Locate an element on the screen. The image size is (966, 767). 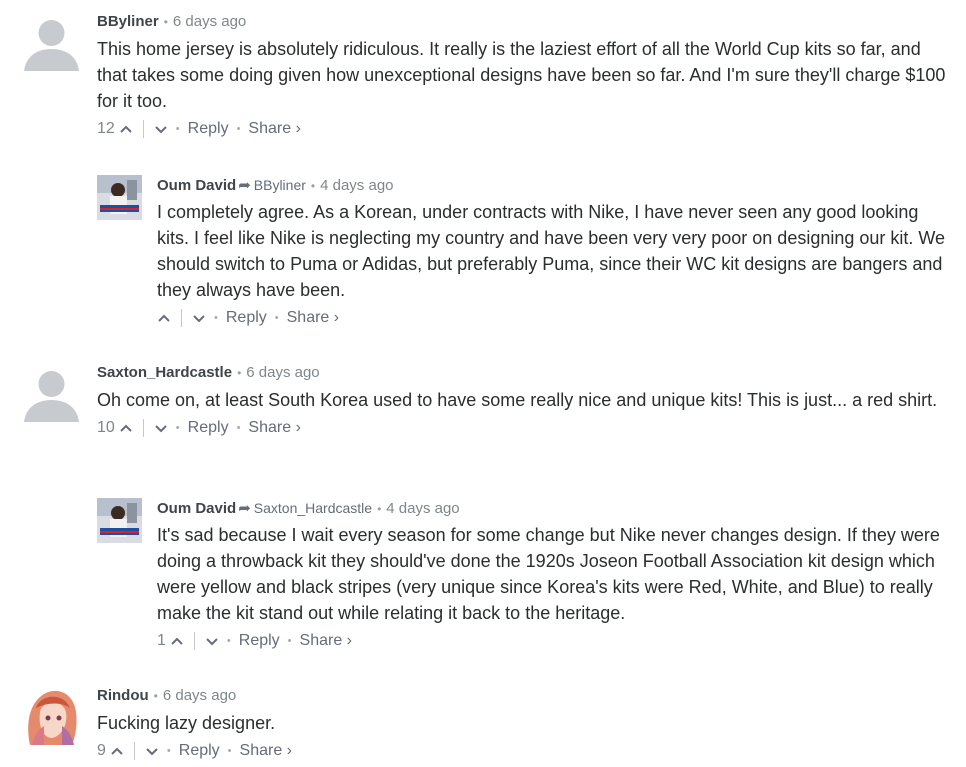
upvote-count: 9 is located at coordinates (101, 750).